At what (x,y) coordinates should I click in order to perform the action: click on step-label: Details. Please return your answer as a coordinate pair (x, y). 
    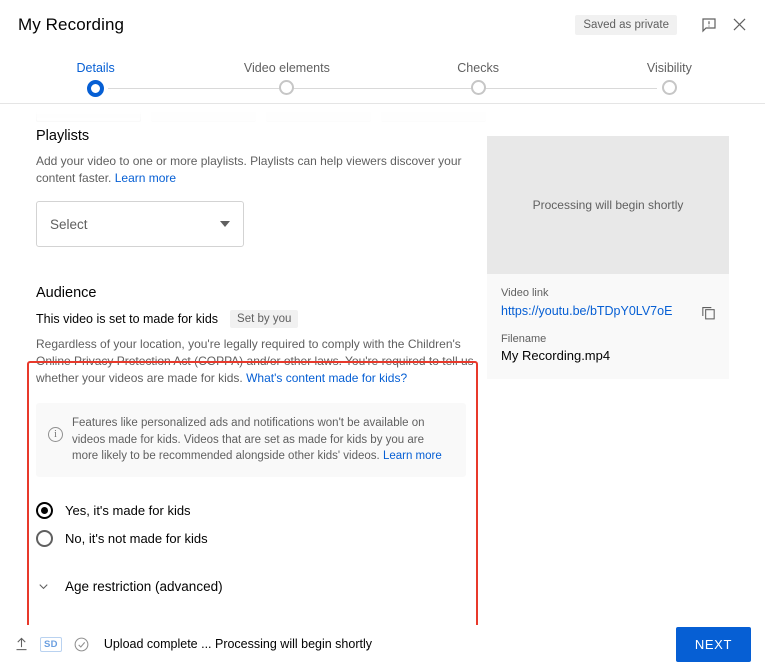
    Looking at the image, I should click on (95, 68).